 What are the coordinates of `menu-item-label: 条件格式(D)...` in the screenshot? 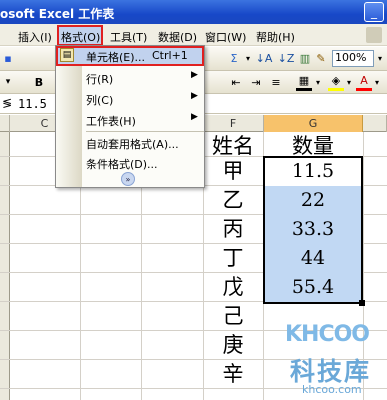 It's located at (122, 164).